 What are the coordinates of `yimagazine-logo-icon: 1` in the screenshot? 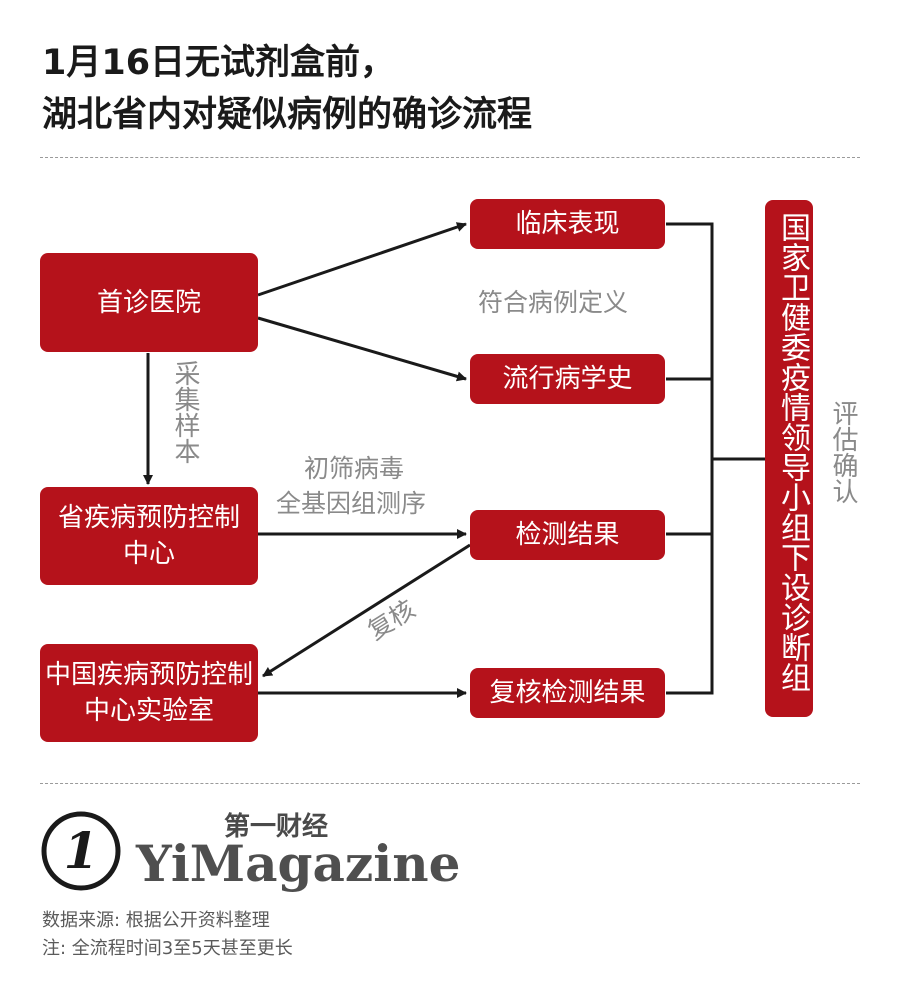 It's located at (81, 851).